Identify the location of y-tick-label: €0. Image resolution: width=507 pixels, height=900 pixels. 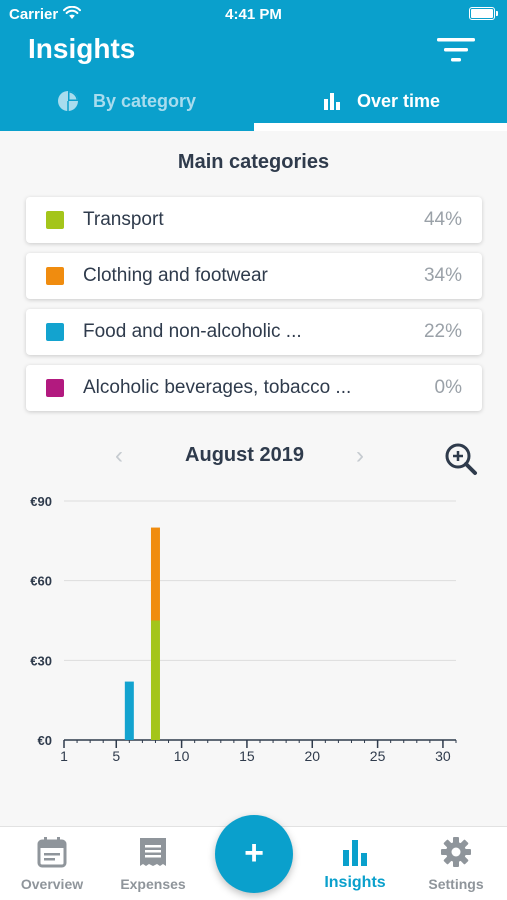
(45, 740).